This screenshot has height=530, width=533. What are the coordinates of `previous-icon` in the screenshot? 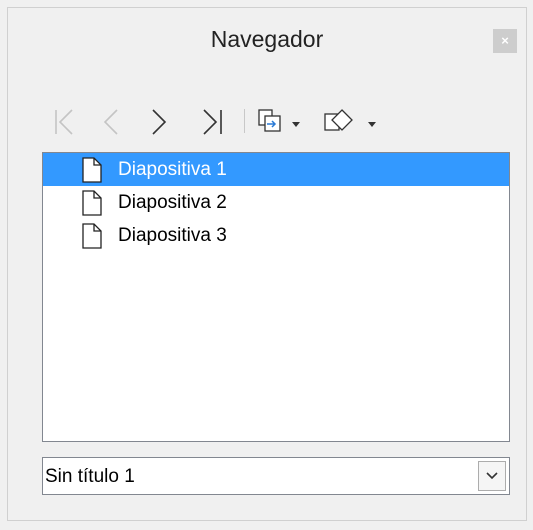 It's located at (110, 122).